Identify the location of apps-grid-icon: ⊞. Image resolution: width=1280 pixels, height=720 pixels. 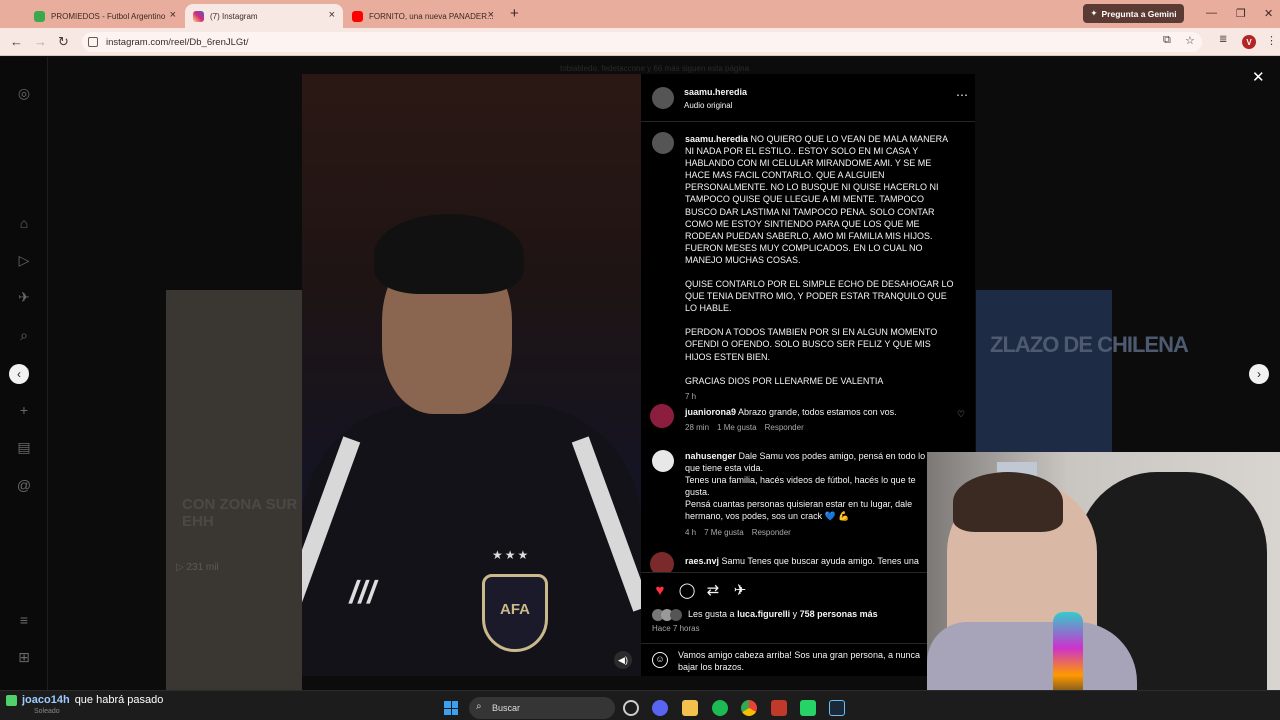
(24, 657).